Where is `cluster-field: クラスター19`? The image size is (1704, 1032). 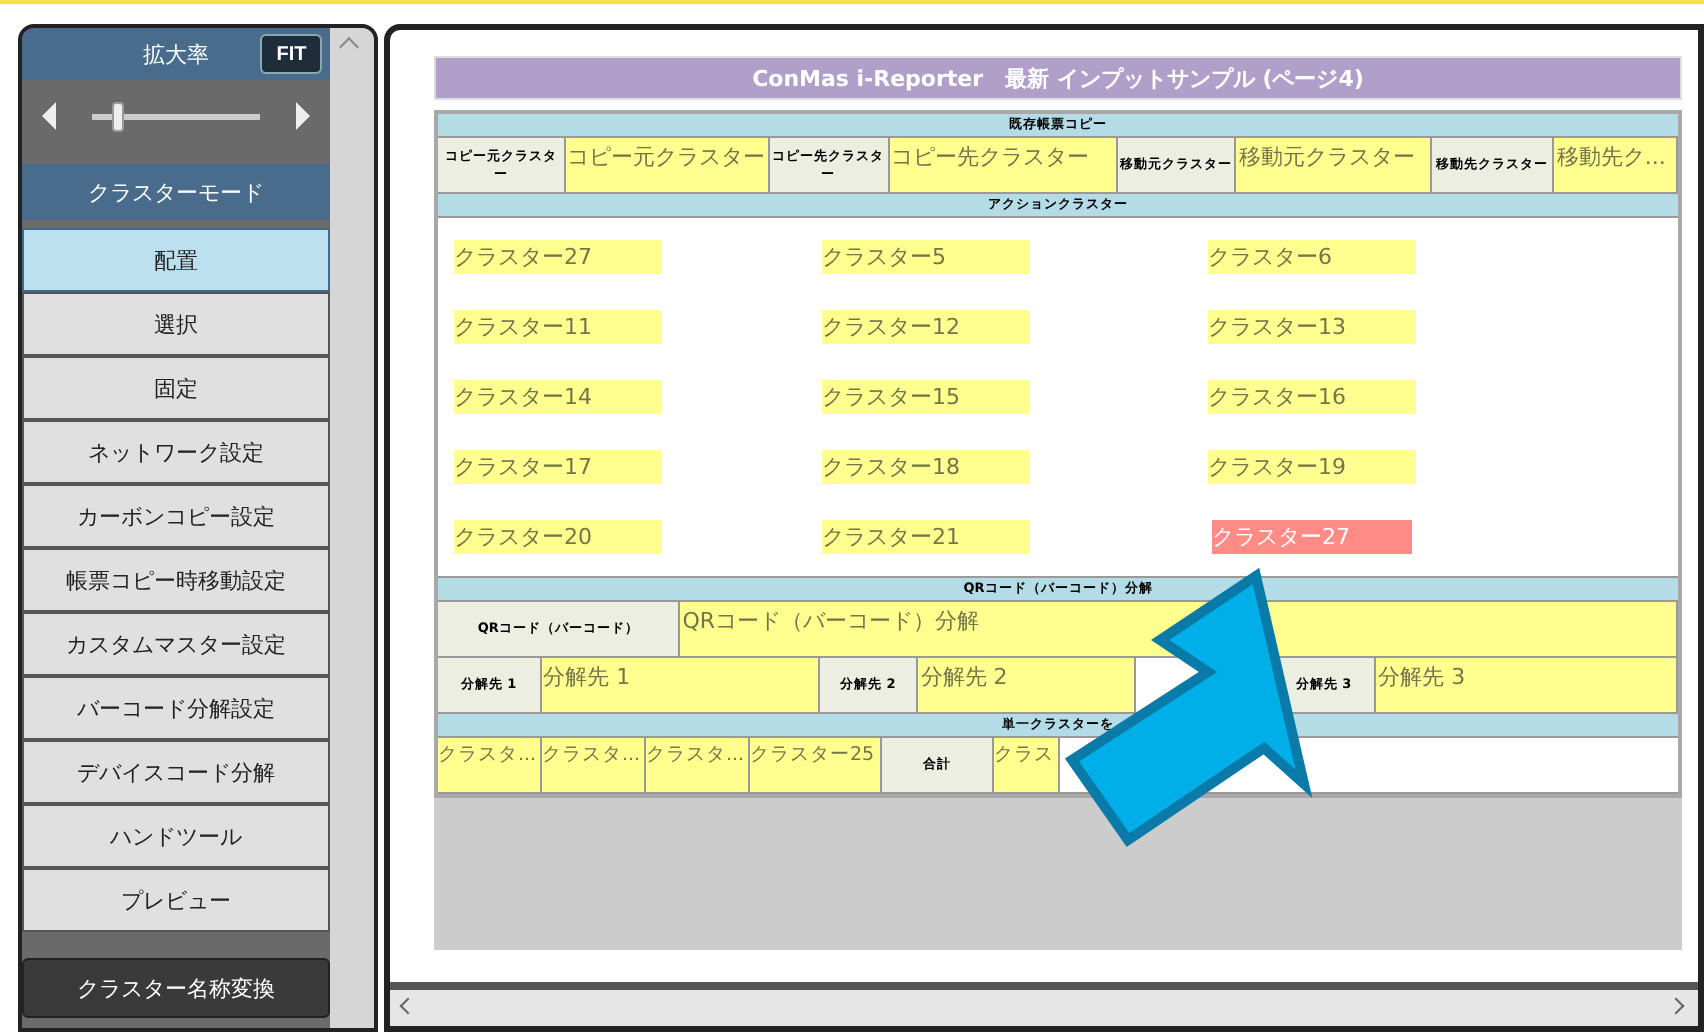
cluster-field: クラスター19 is located at coordinates (1312, 467).